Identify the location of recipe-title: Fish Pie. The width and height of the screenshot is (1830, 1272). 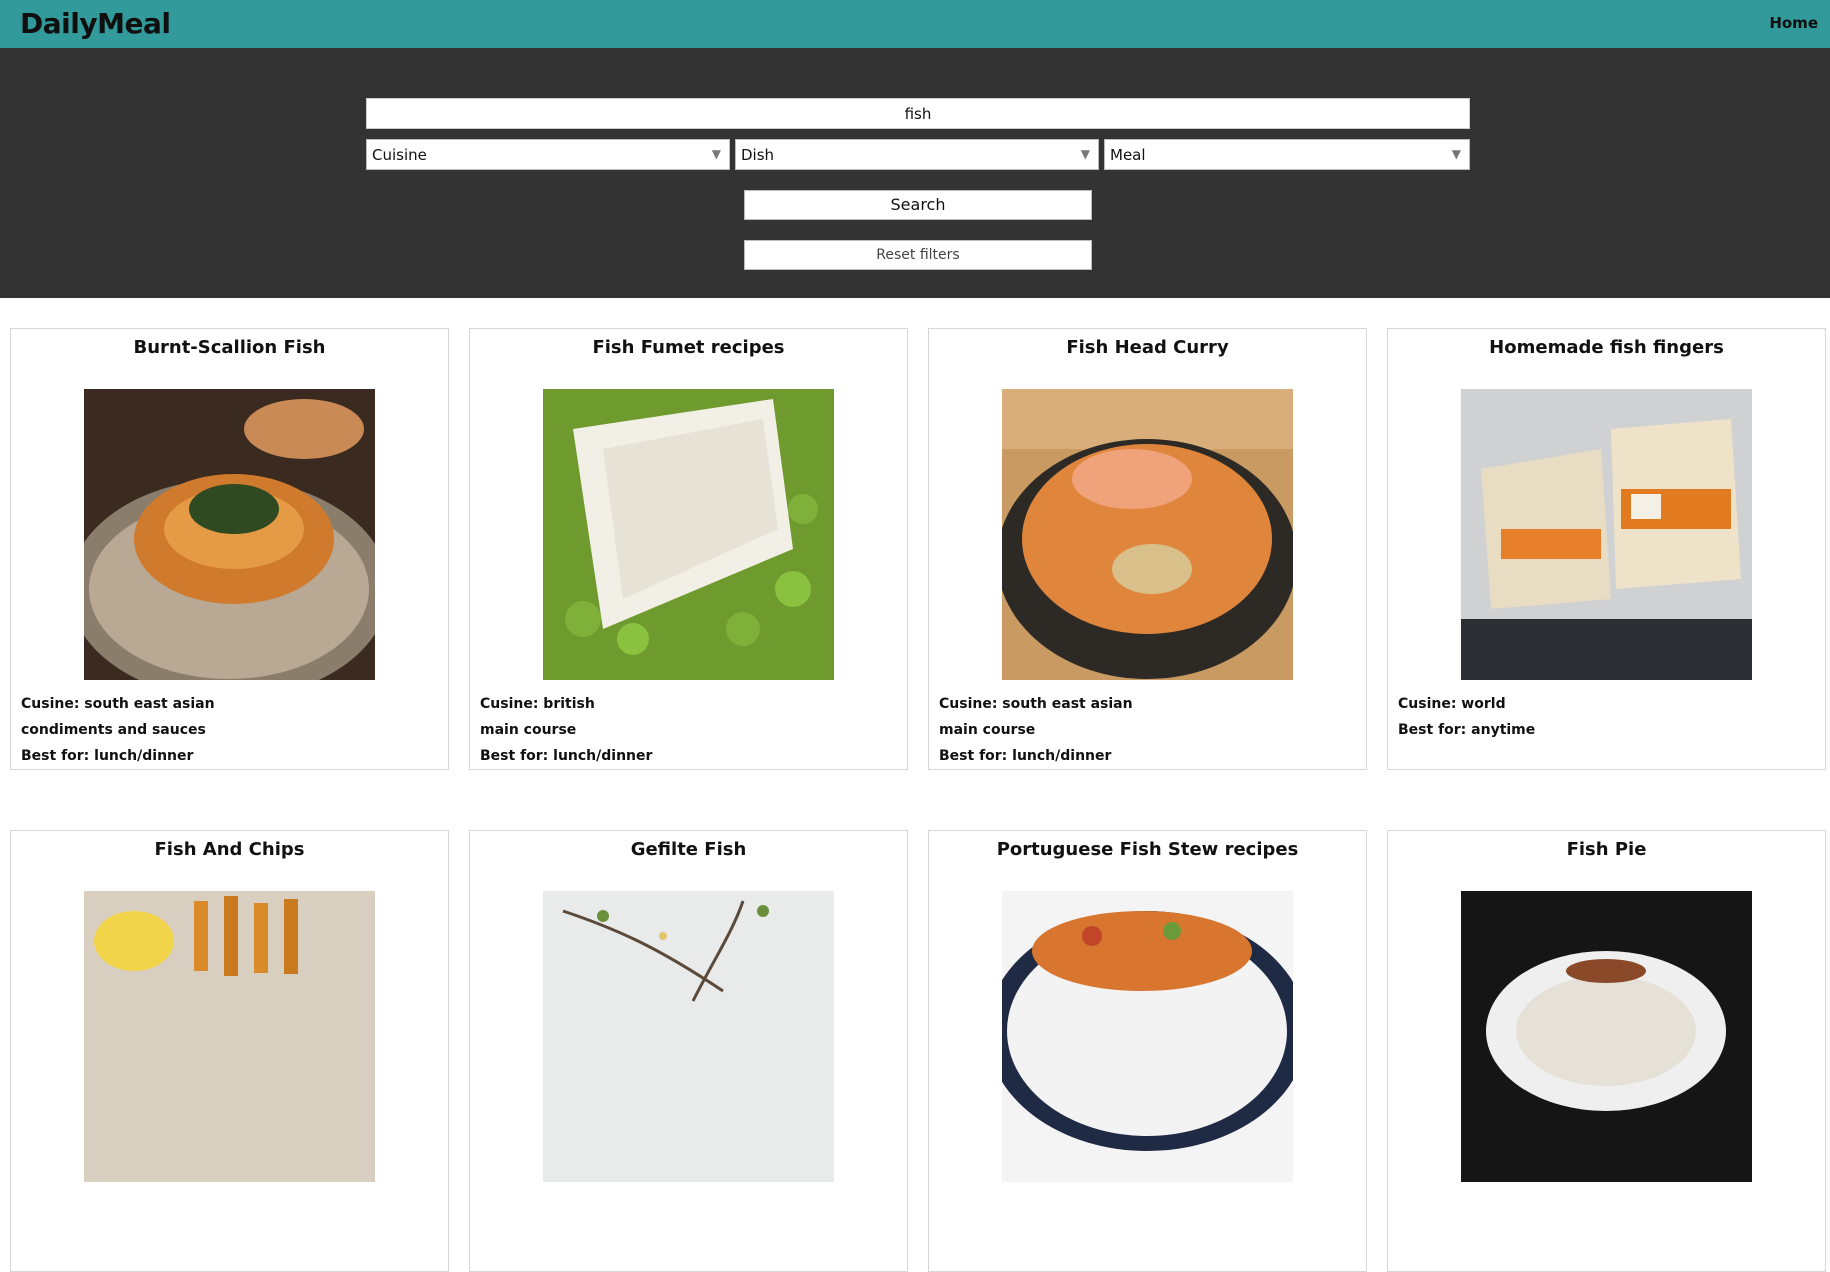
(1606, 849).